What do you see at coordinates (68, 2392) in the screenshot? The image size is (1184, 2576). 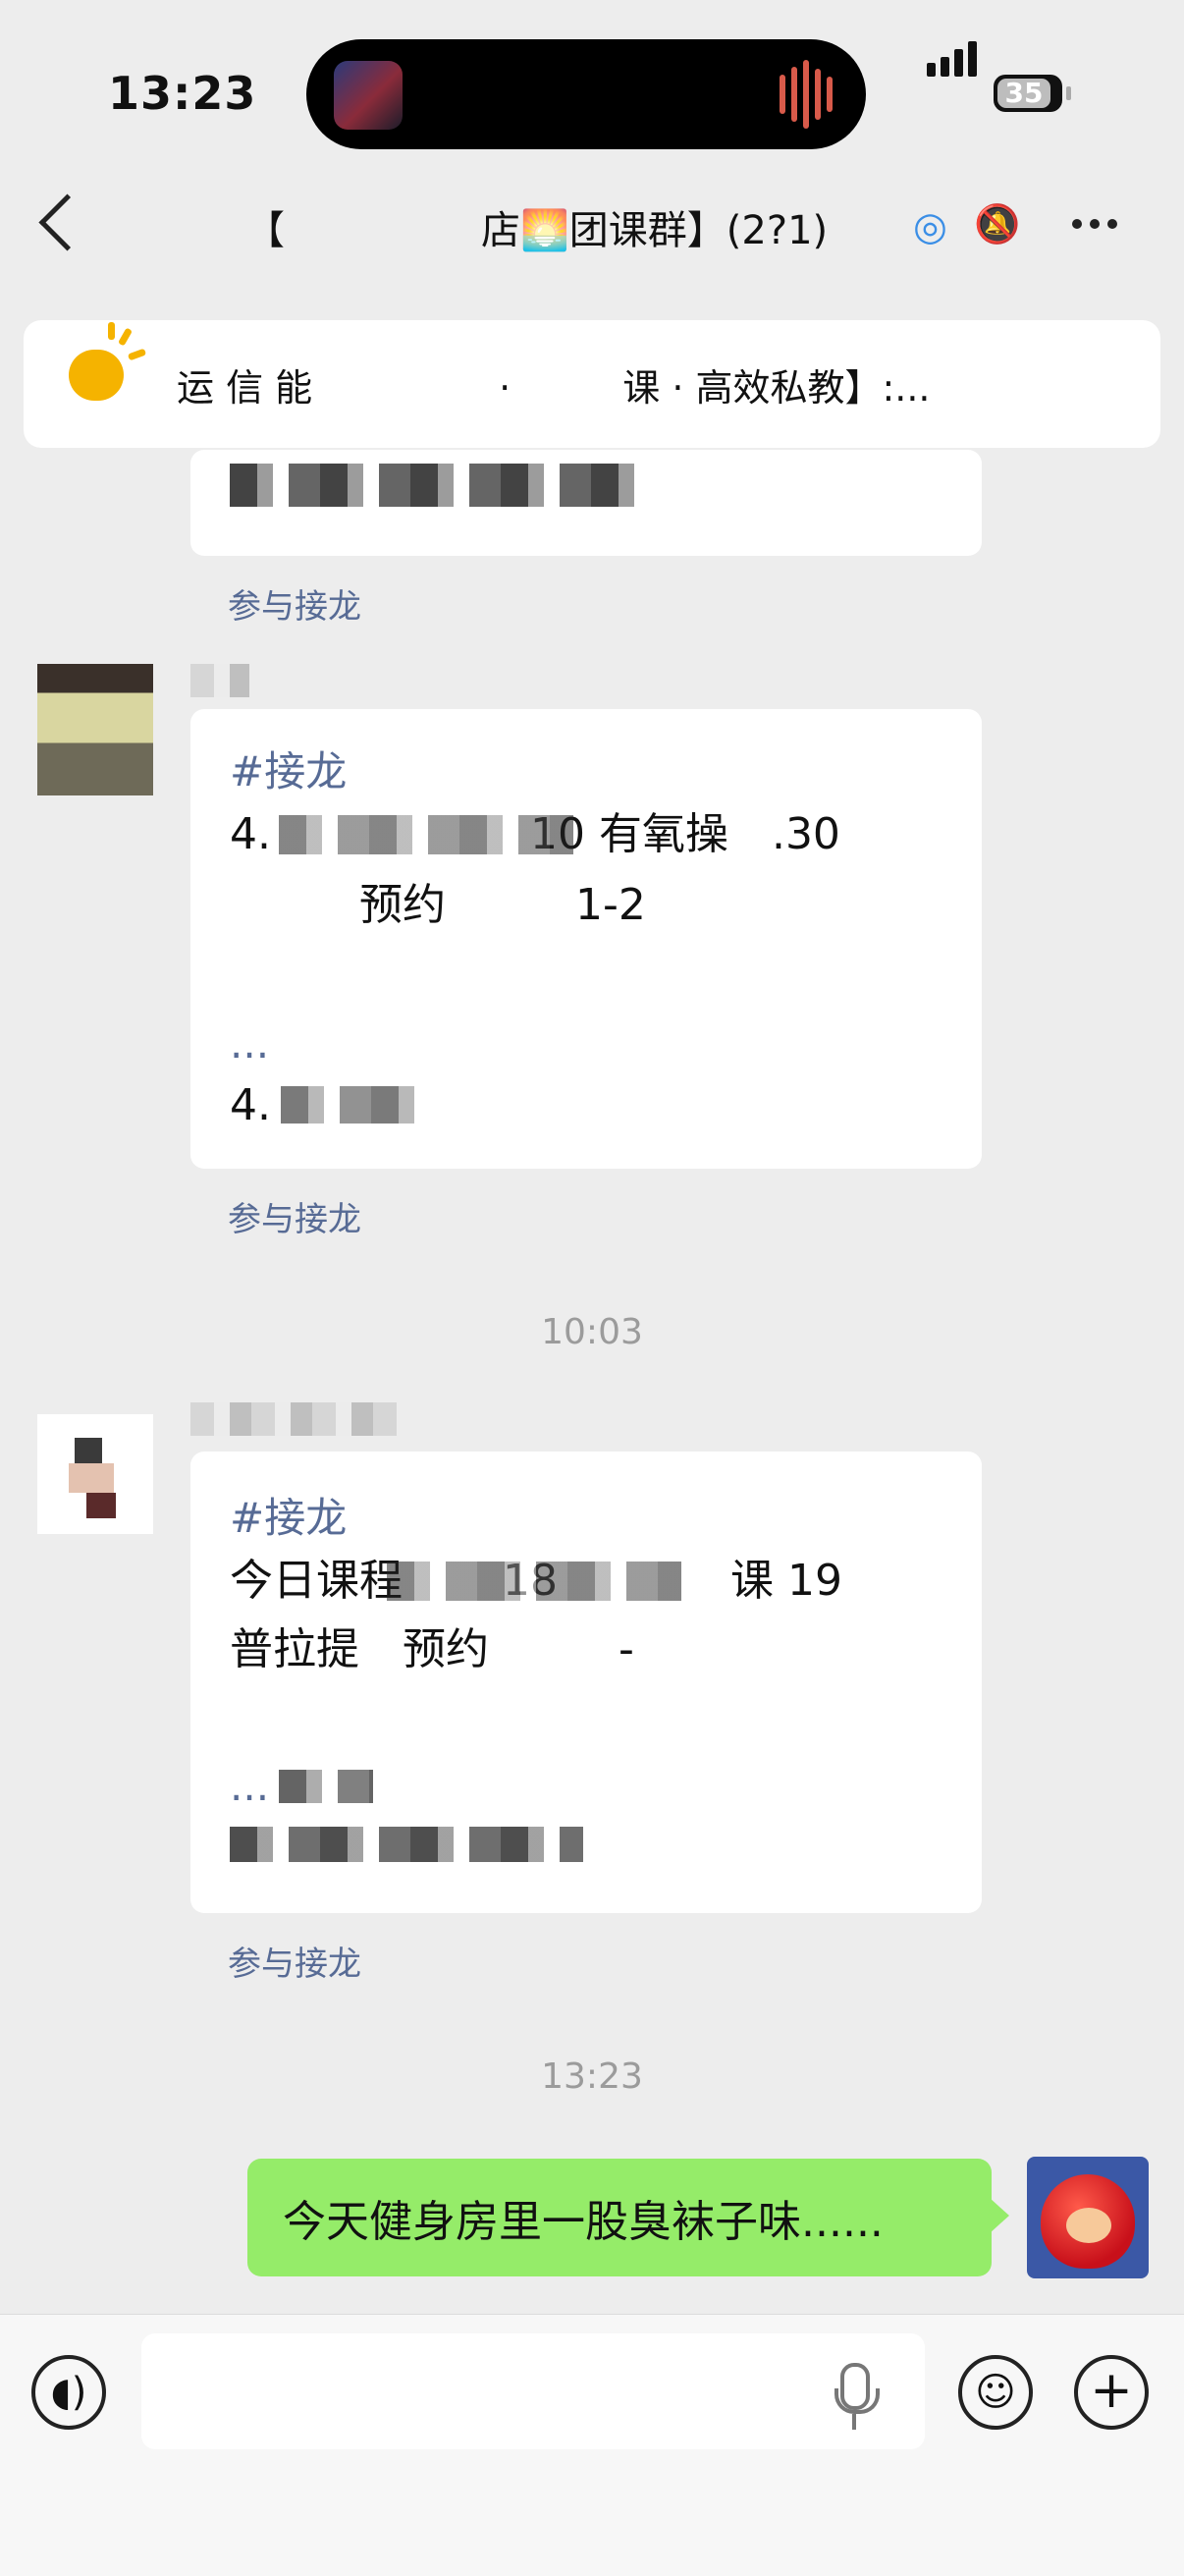 I see `voice-icon: ◖)` at bounding box center [68, 2392].